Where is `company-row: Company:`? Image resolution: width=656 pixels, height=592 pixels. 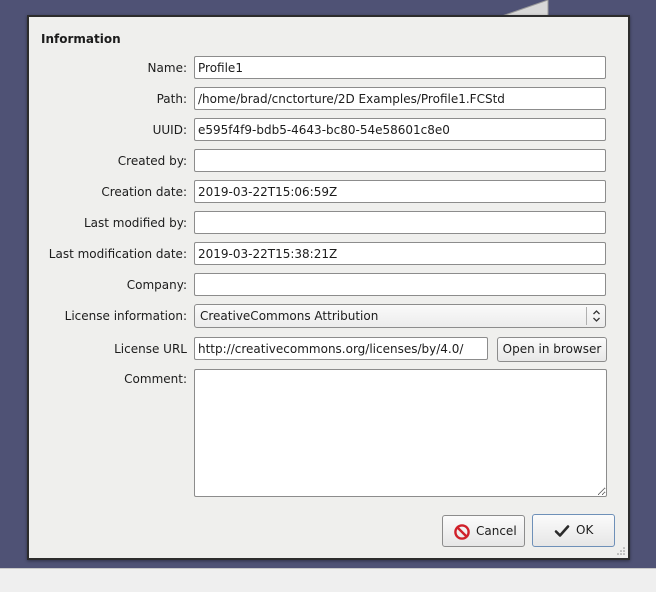
company-row: Company: is located at coordinates (328, 285).